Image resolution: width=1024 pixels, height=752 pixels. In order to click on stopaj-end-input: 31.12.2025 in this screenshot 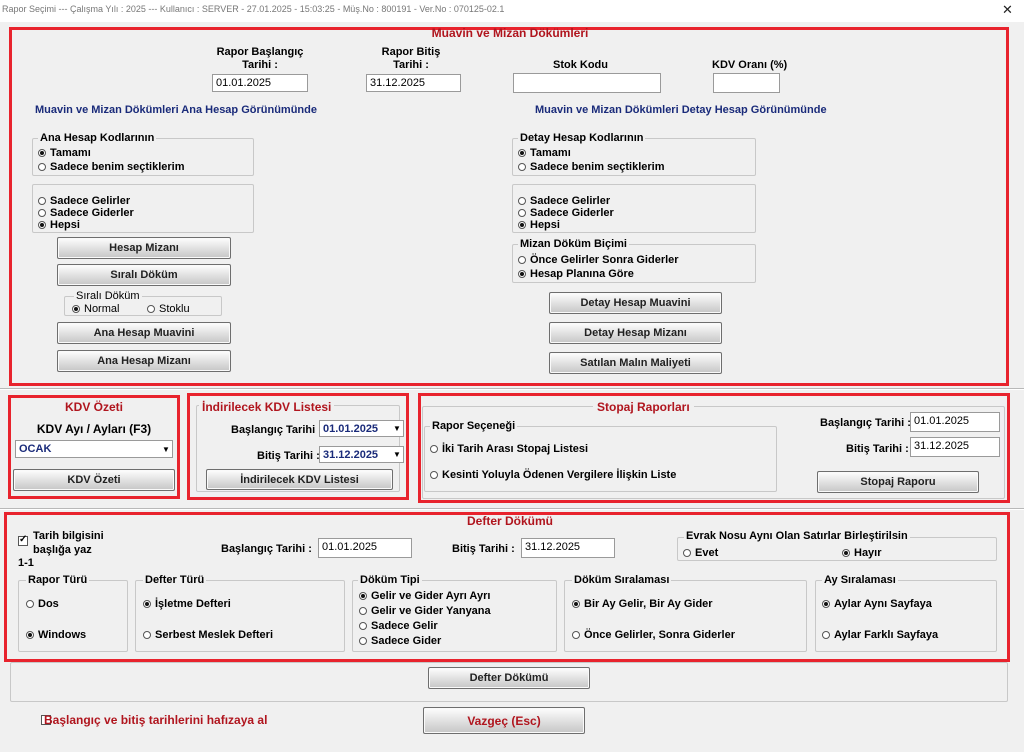, I will do `click(955, 447)`.